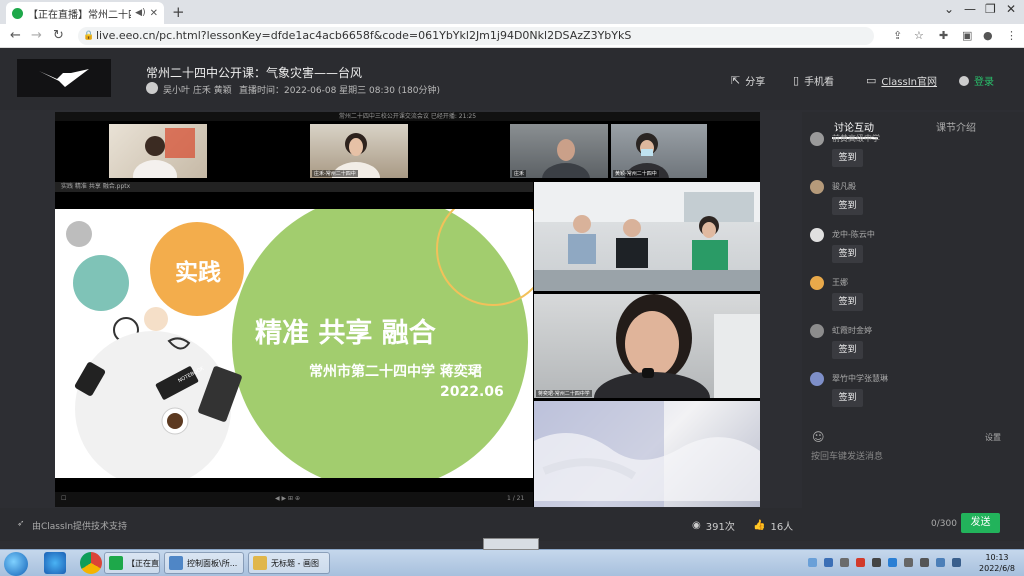 The height and width of the screenshot is (576, 1024). What do you see at coordinates (198, 273) in the screenshot?
I see `slide-badge: 实践` at bounding box center [198, 273].